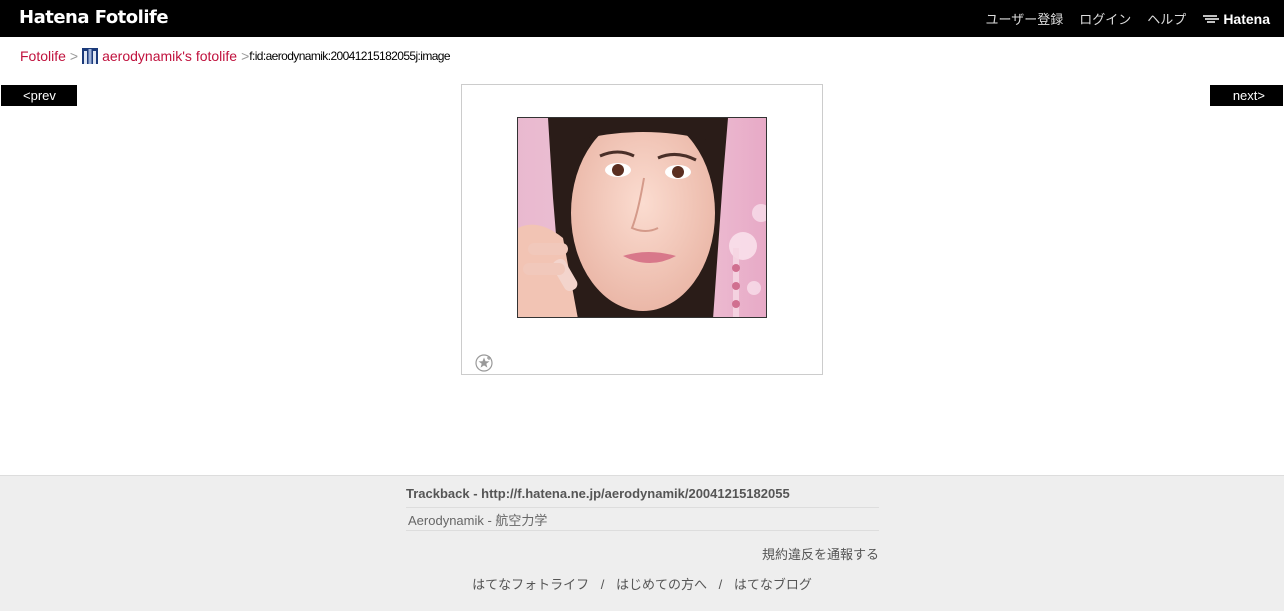 This screenshot has width=1284, height=611. What do you see at coordinates (661, 584) in the screenshot?
I see `footer-link-beginners: はじめての方へ` at bounding box center [661, 584].